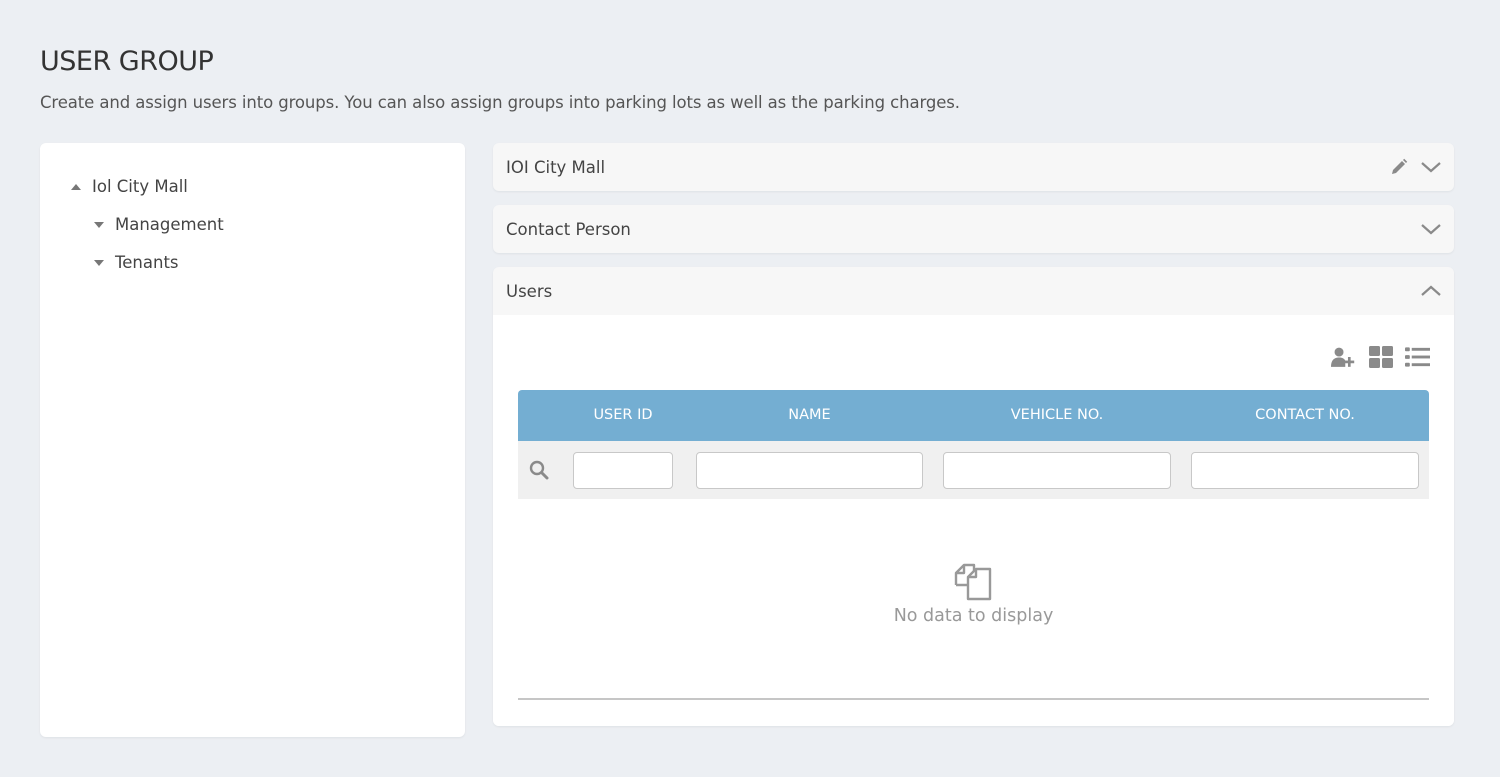 The width and height of the screenshot is (1500, 777). Describe the element at coordinates (973, 616) in the screenshot. I see `empty-state-text: No data to display` at that location.